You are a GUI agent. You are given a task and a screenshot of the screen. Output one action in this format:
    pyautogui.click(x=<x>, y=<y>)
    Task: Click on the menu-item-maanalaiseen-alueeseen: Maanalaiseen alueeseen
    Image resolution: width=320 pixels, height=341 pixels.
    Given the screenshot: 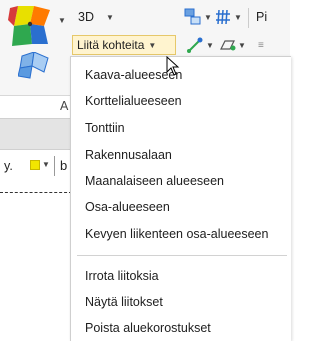 What is the action you would take?
    pyautogui.click(x=181, y=181)
    